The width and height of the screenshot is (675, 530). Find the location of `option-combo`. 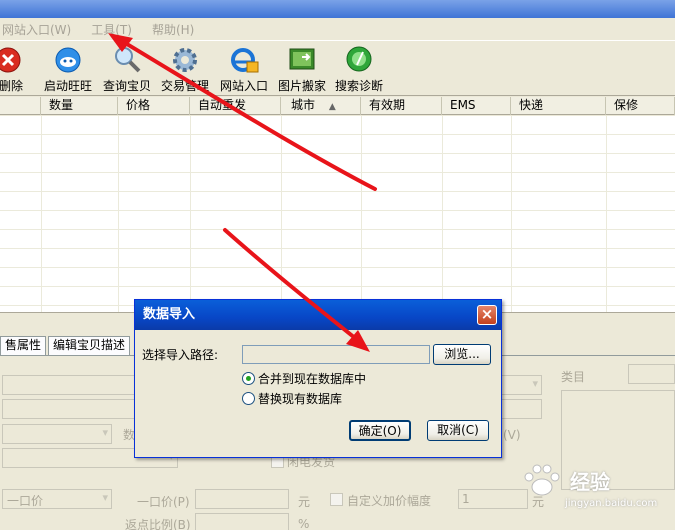

option-combo is located at coordinates (57, 434).